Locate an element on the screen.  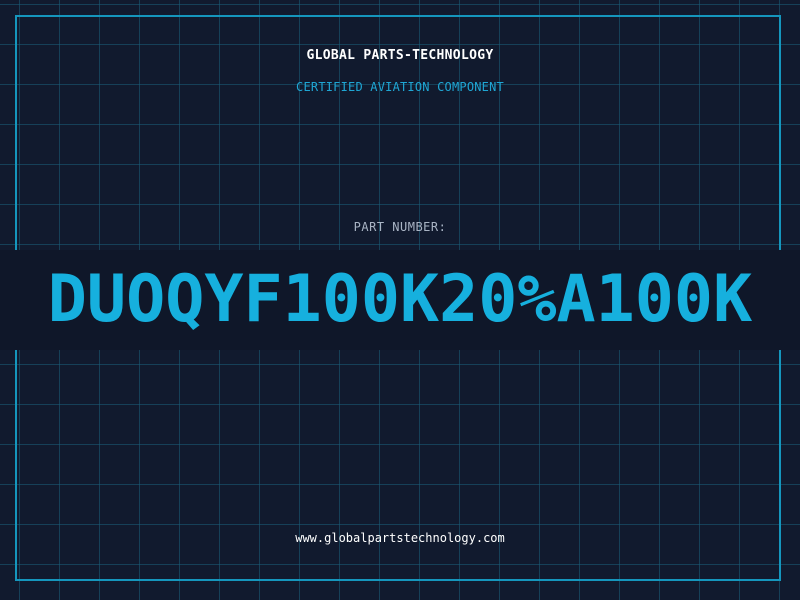
part-number-value: DUOQYF100K20%A100K is located at coordinates (400, 299).